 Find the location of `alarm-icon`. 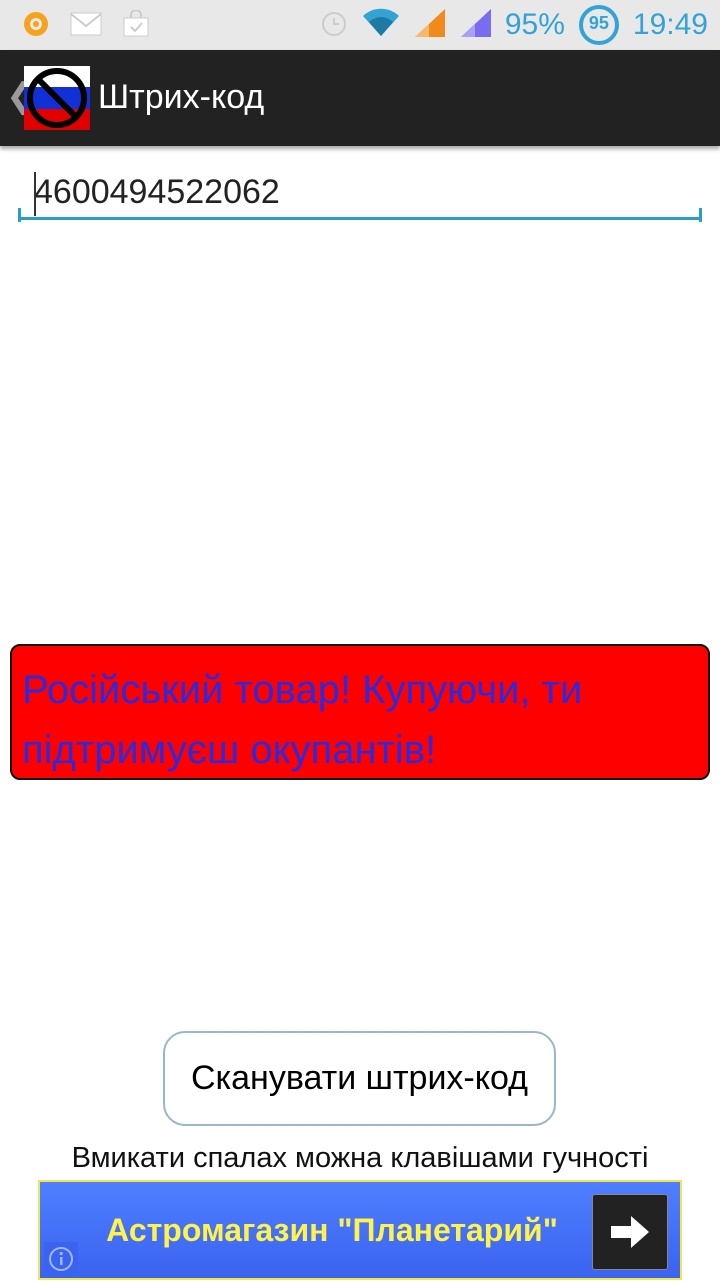

alarm-icon is located at coordinates (334, 25).